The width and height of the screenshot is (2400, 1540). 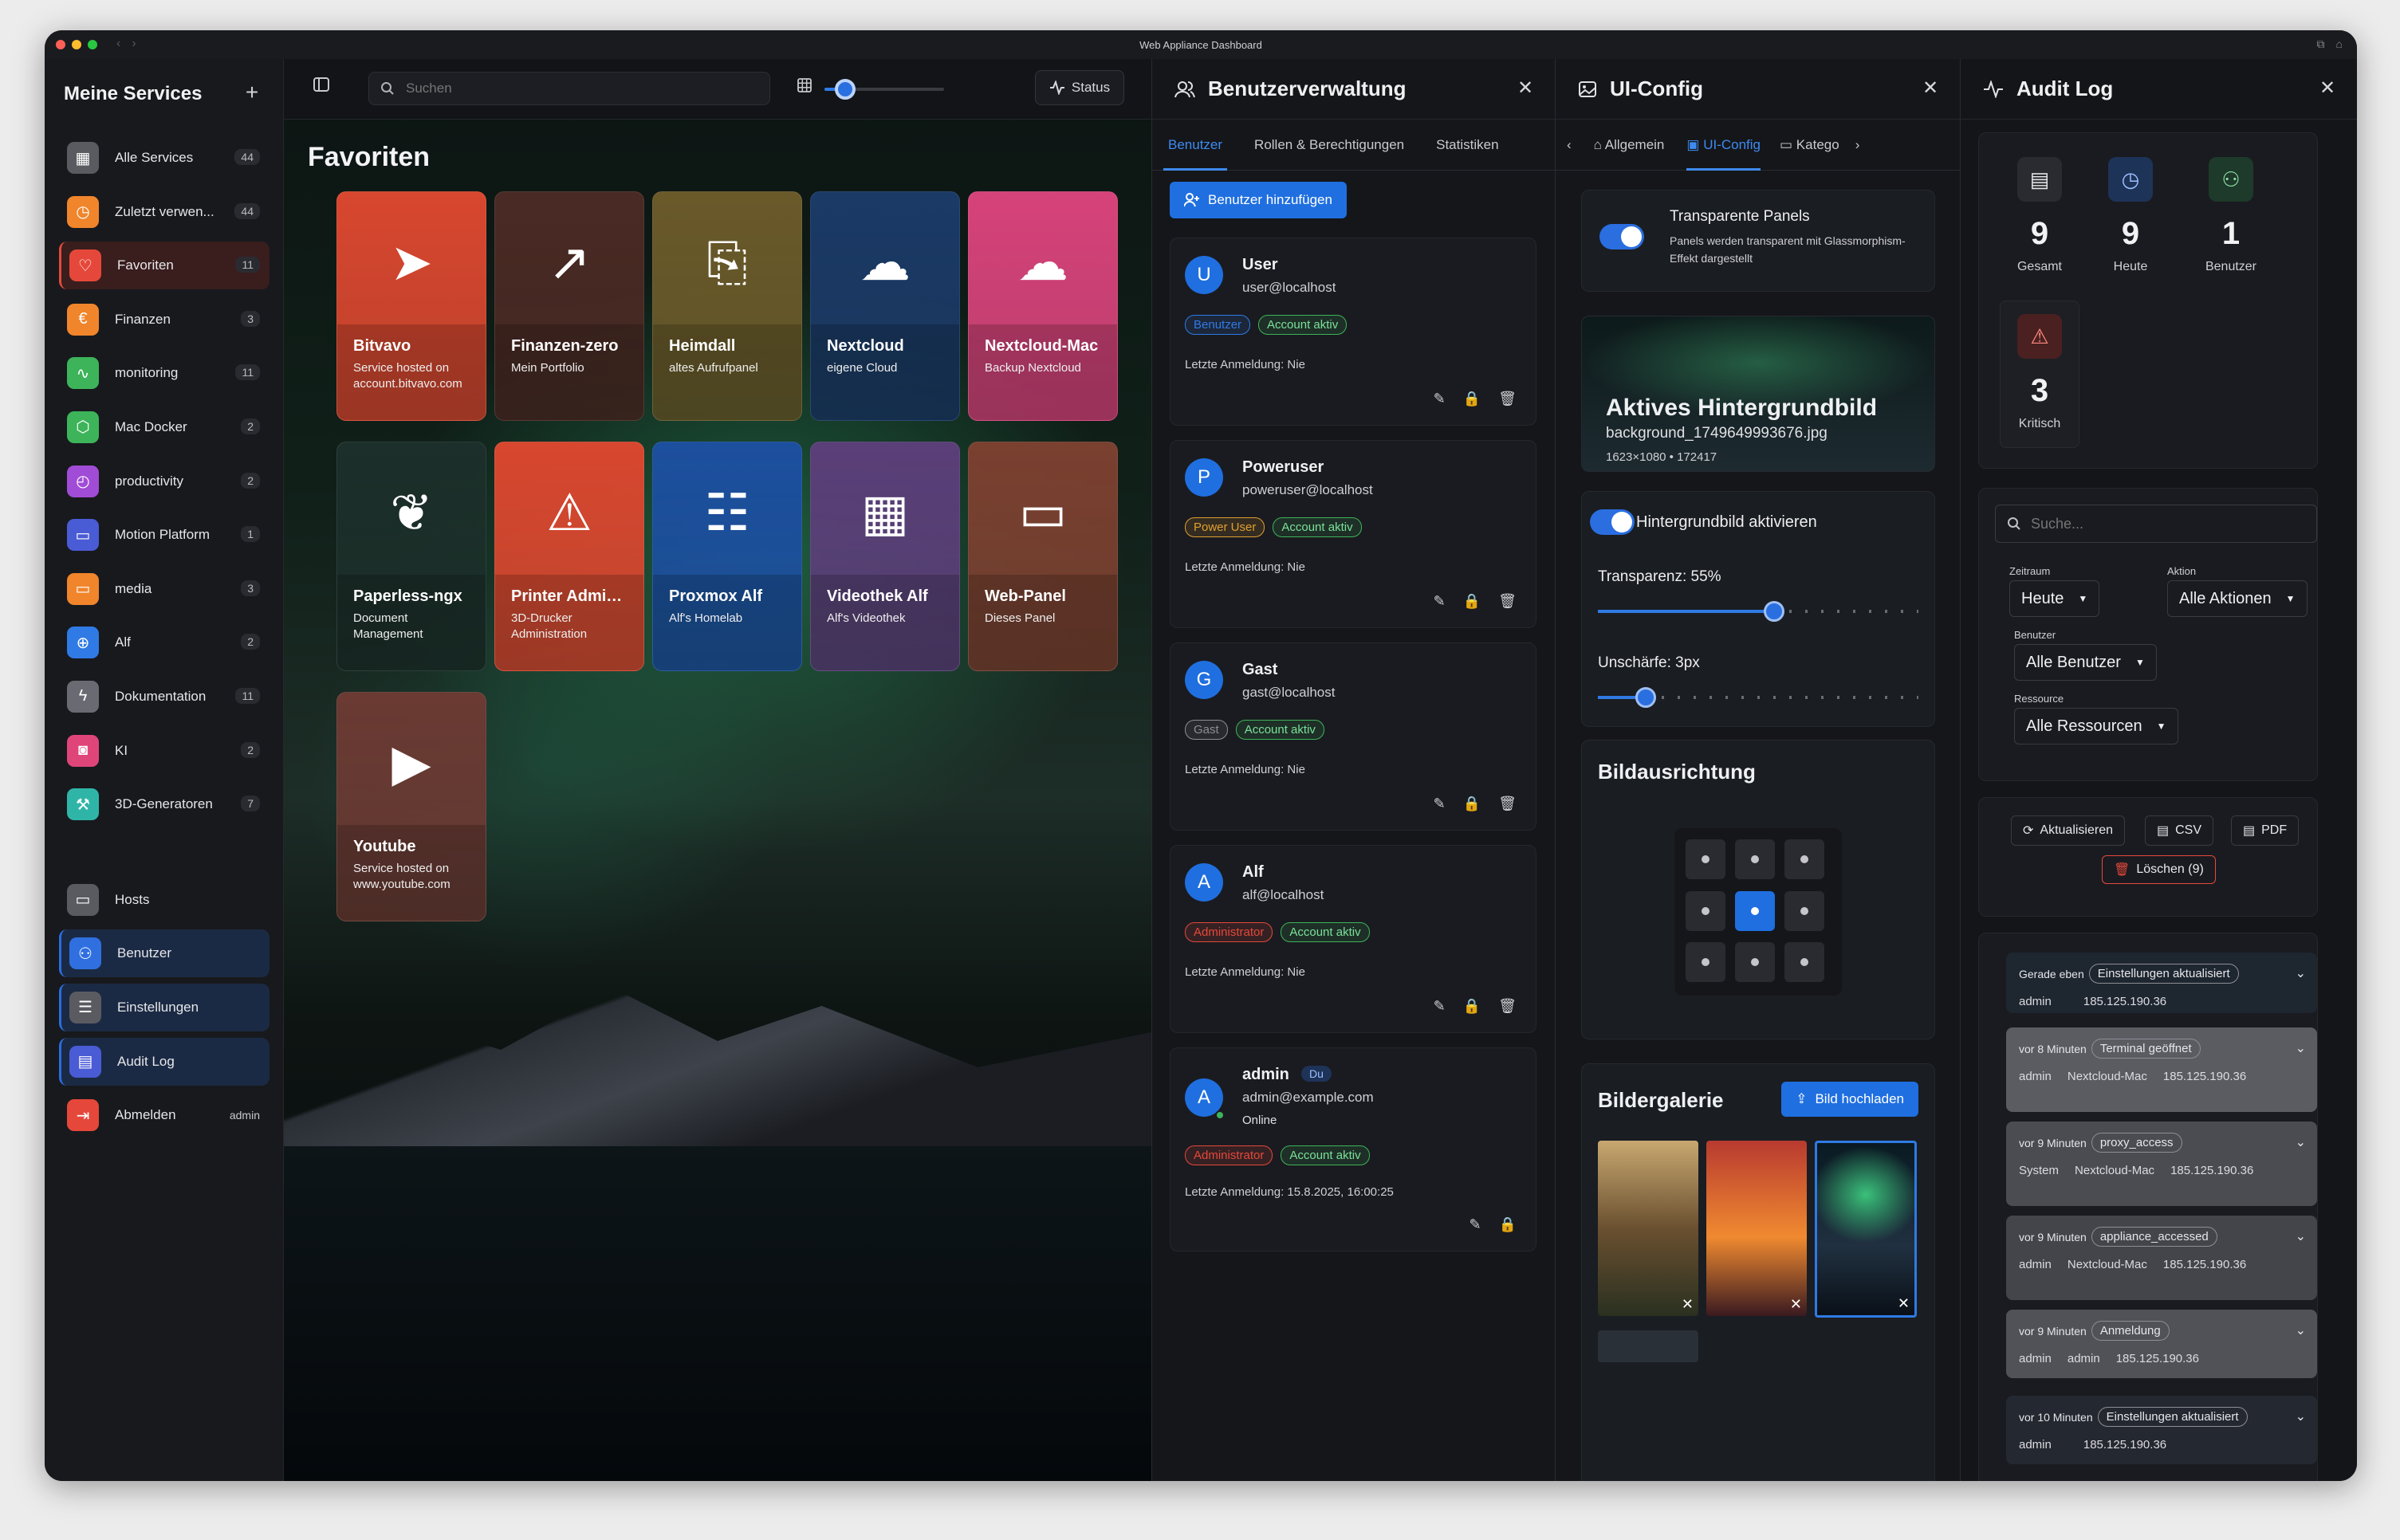 What do you see at coordinates (1467, 146) in the screenshot?
I see `tab-statistiken: Statistiken` at bounding box center [1467, 146].